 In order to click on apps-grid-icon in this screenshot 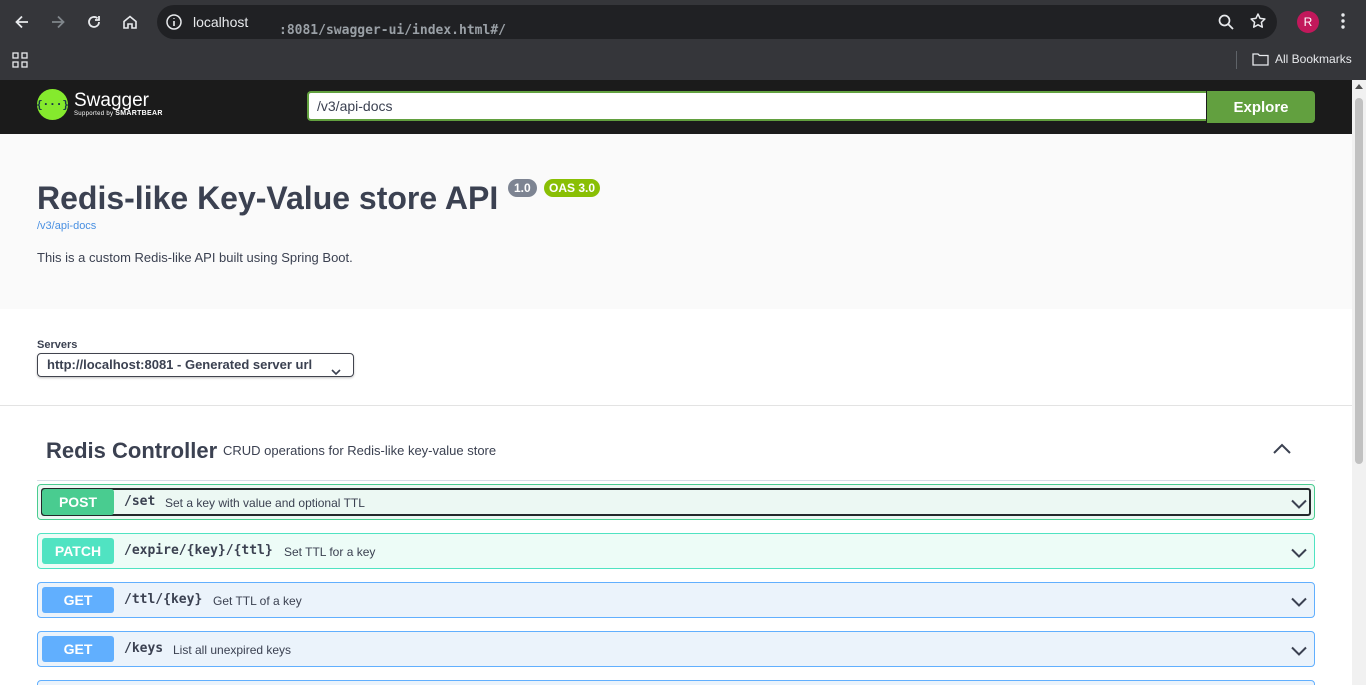, I will do `click(20, 62)`.